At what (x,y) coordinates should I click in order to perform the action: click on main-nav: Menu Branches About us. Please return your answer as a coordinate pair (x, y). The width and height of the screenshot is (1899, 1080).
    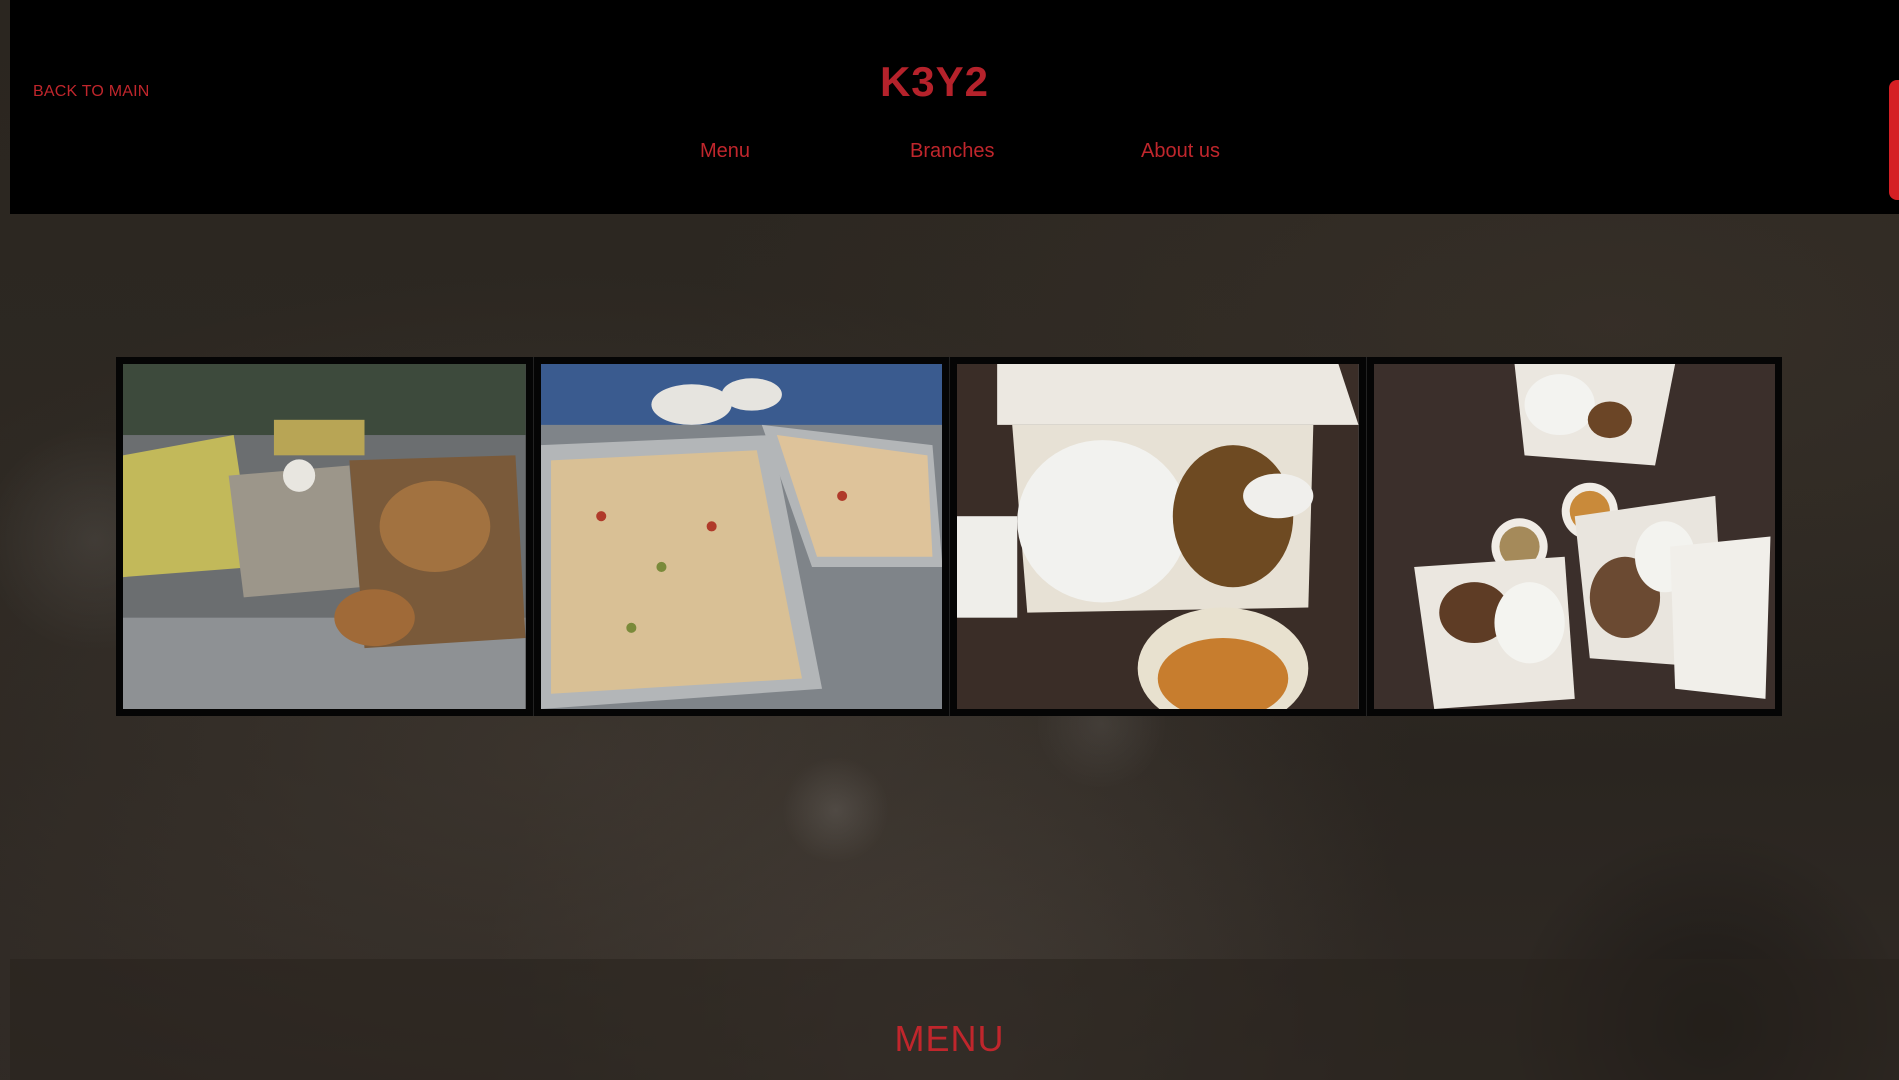
    Looking at the image, I should click on (954, 152).